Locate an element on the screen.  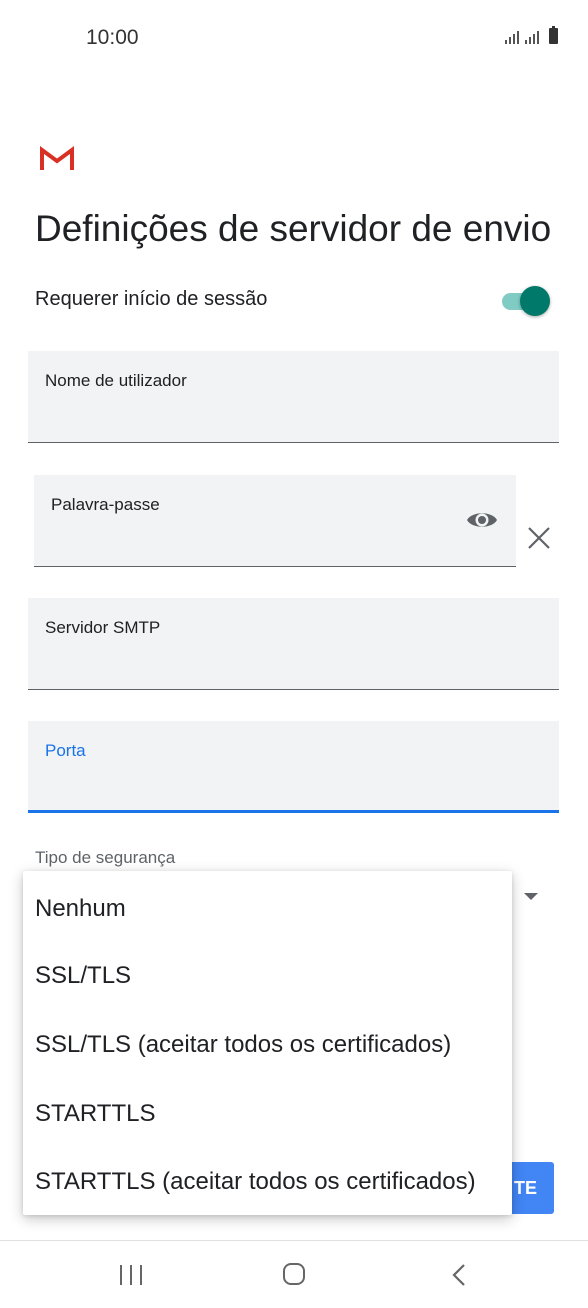
navigation-bar is located at coordinates (294, 1274).